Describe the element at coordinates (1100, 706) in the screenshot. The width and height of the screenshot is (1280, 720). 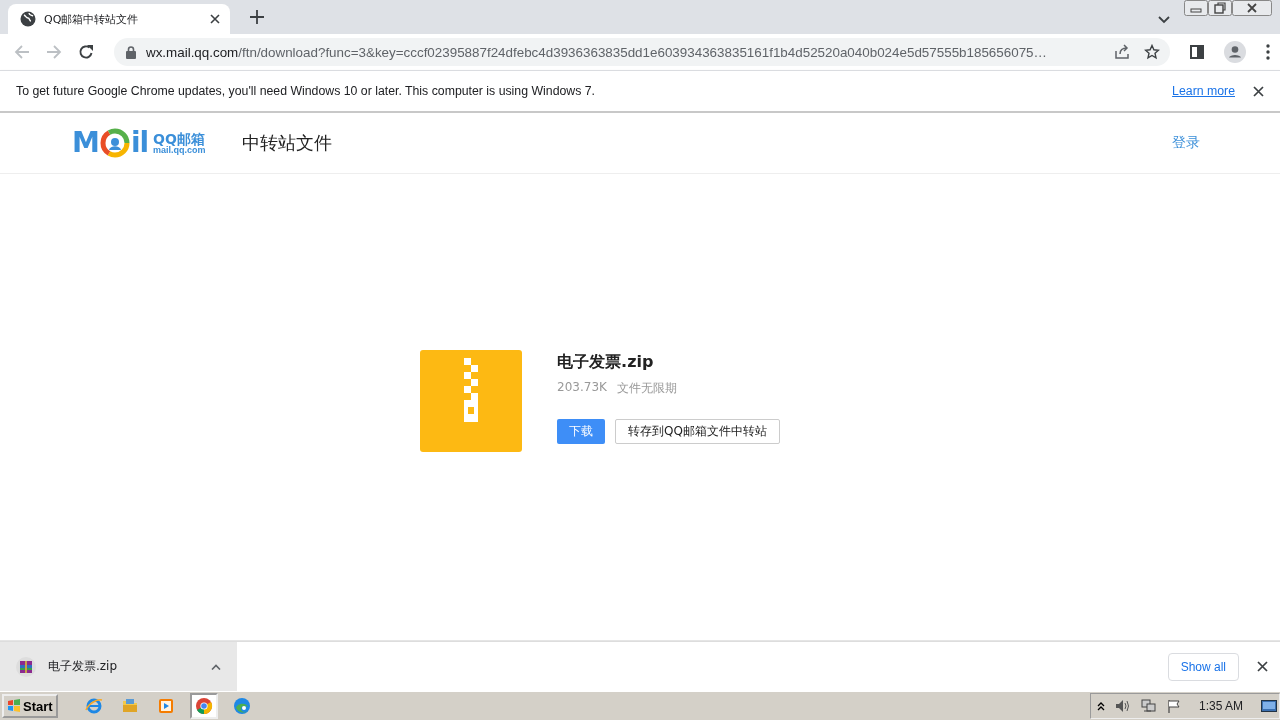
I see `tray-expand-icon` at that location.